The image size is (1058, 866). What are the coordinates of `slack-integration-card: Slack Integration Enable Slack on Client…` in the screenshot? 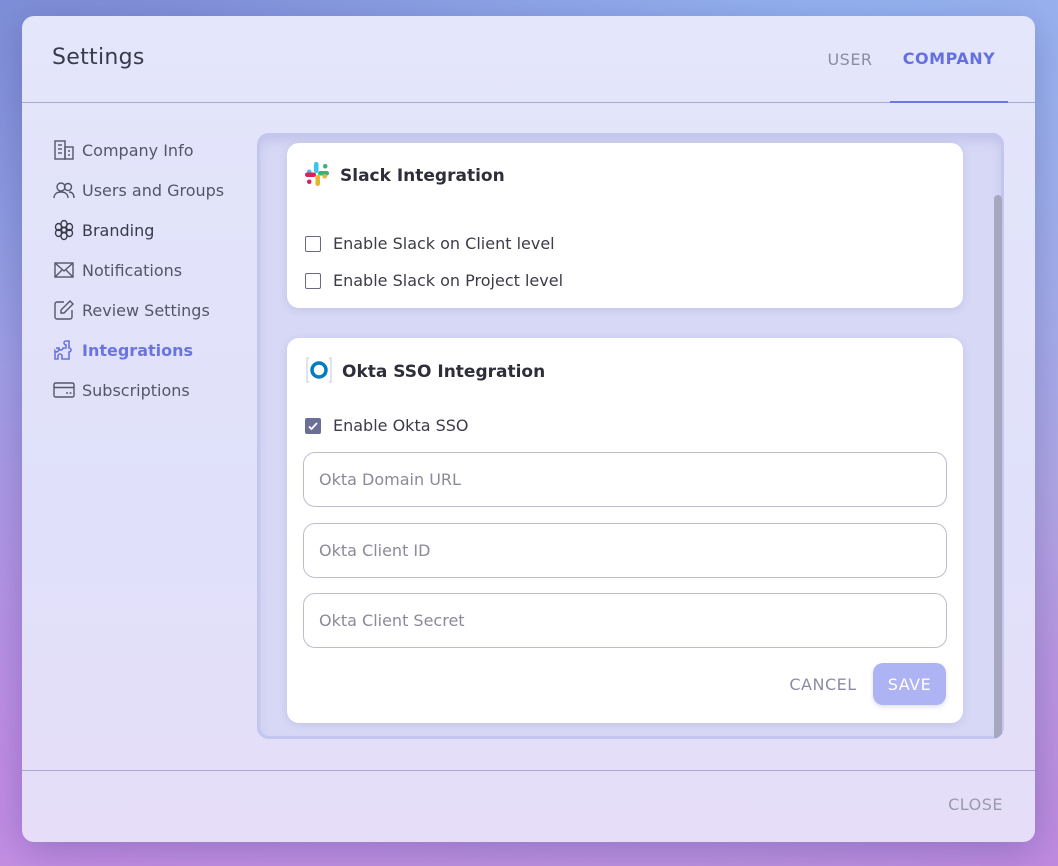 It's located at (625, 225).